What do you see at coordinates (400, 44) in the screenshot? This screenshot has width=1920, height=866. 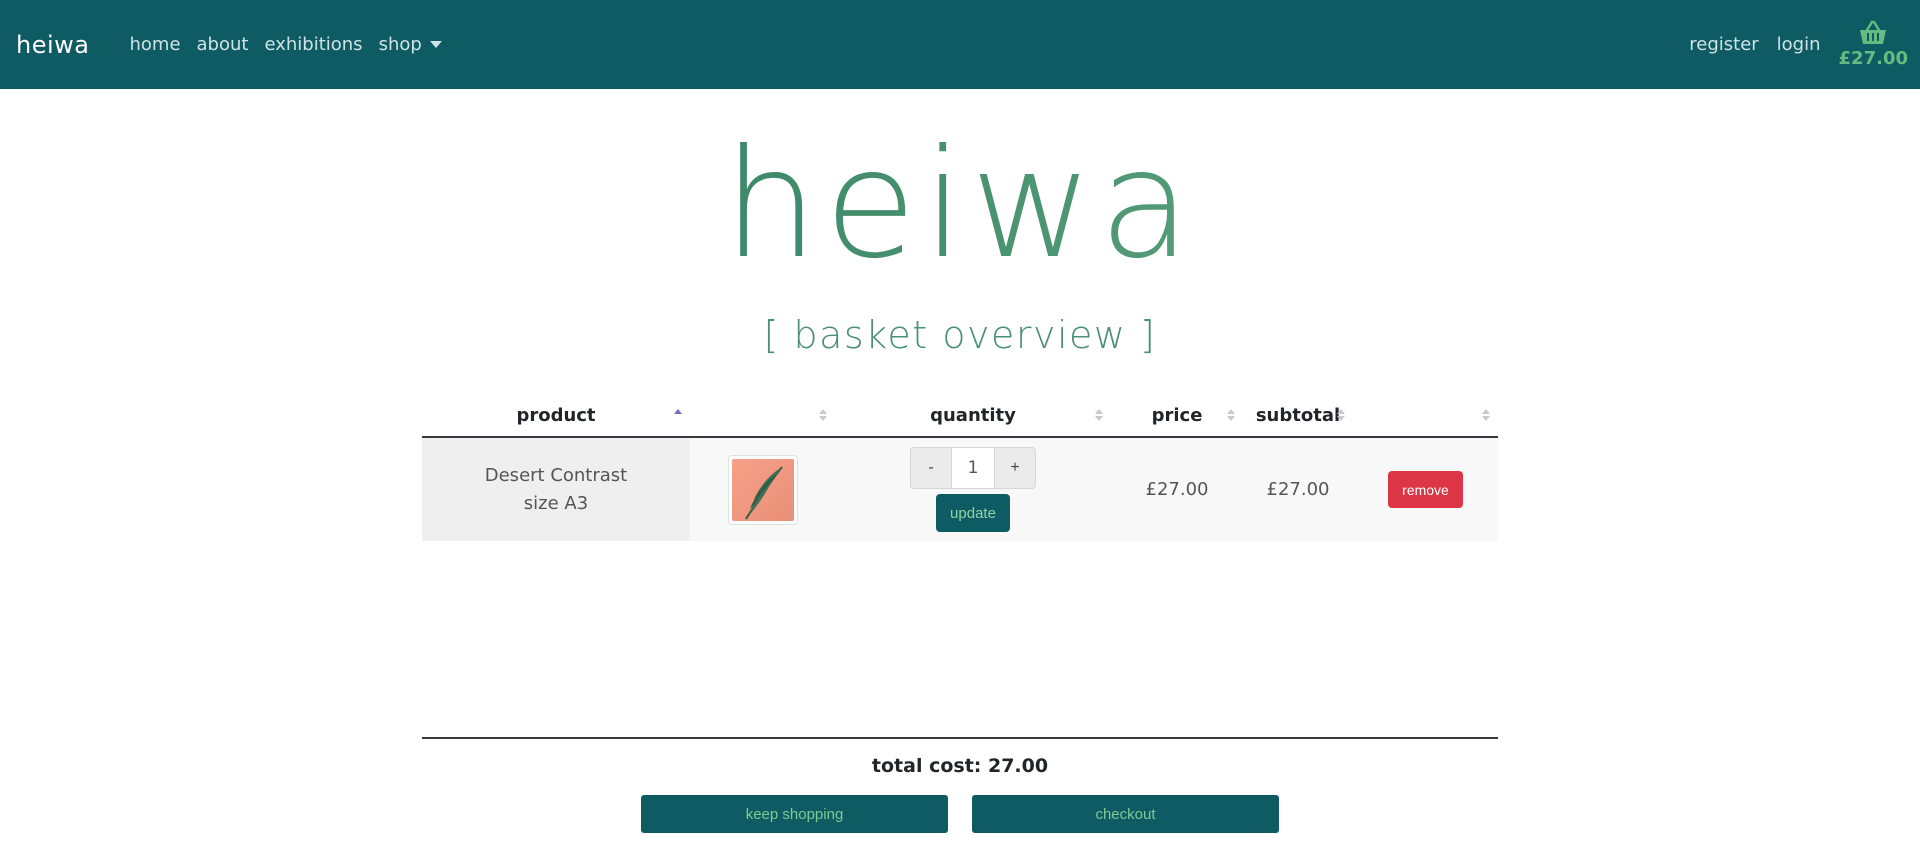 I see `nav-shop-label: shop` at bounding box center [400, 44].